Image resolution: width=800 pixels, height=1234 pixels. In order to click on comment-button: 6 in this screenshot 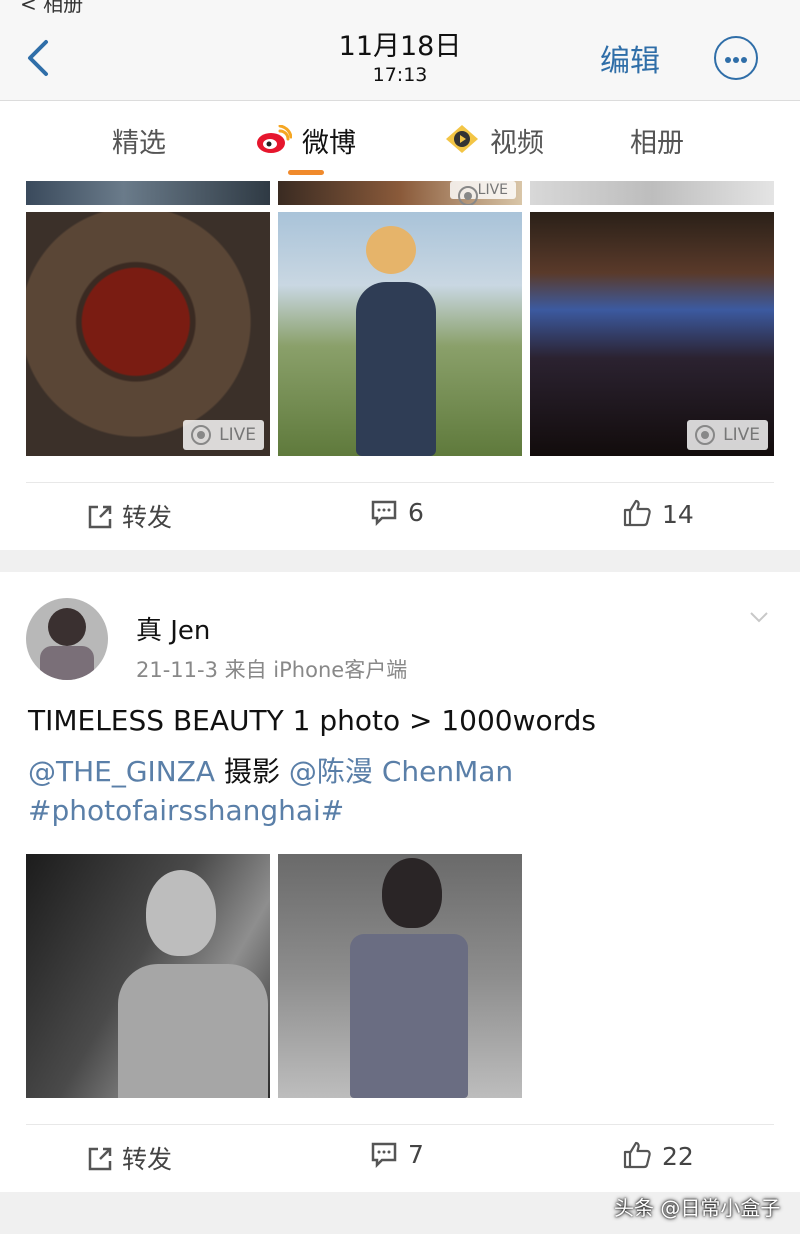, I will do `click(397, 512)`.